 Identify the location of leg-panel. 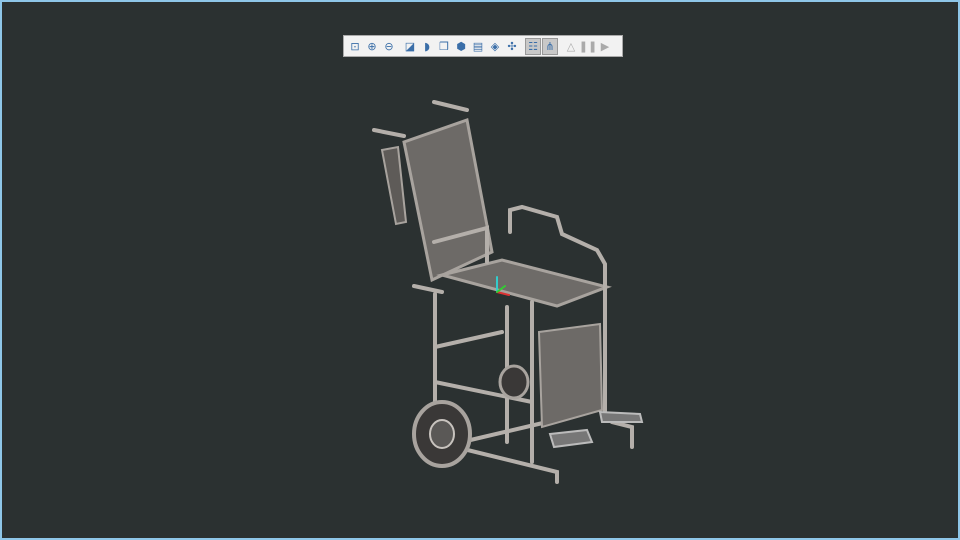
(570, 375).